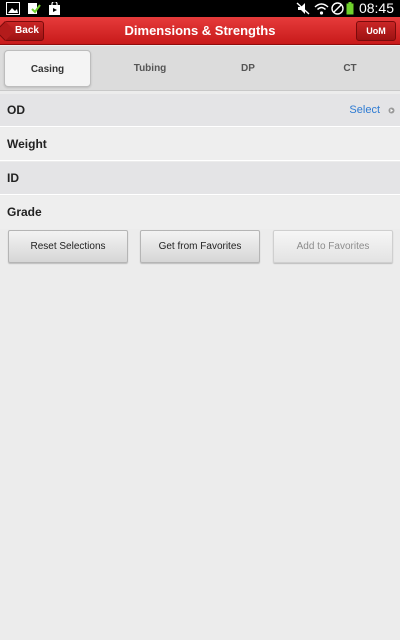 The image size is (400, 640). Describe the element at coordinates (54, 8) in the screenshot. I see `shopping-bag-icon` at that location.